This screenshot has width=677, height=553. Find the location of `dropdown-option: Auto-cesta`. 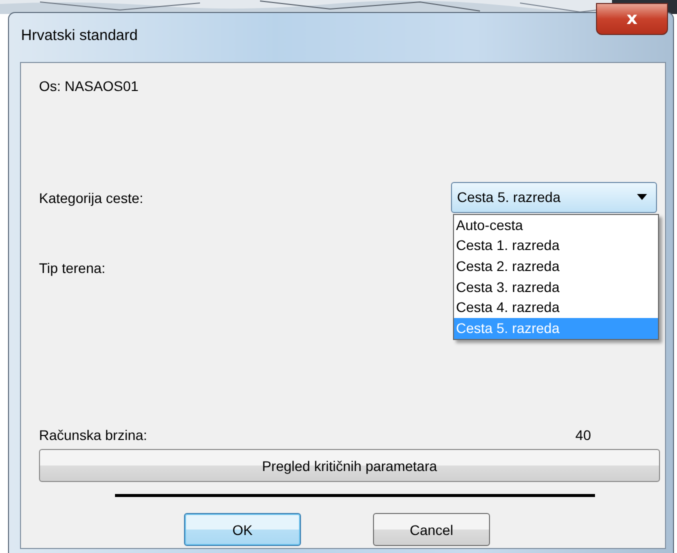

dropdown-option: Auto-cesta is located at coordinates (556, 225).